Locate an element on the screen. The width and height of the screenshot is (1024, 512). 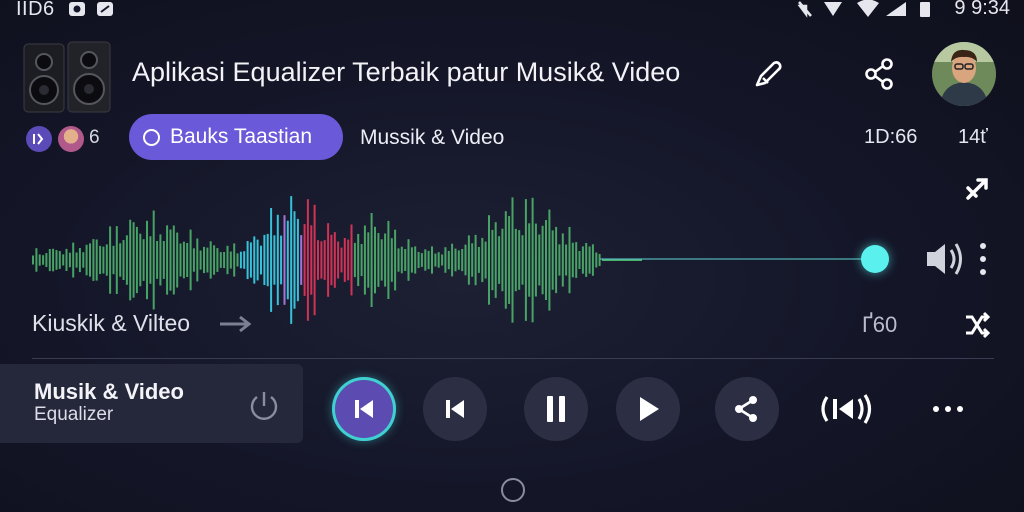
skip-back-active-button is located at coordinates (364, 409).